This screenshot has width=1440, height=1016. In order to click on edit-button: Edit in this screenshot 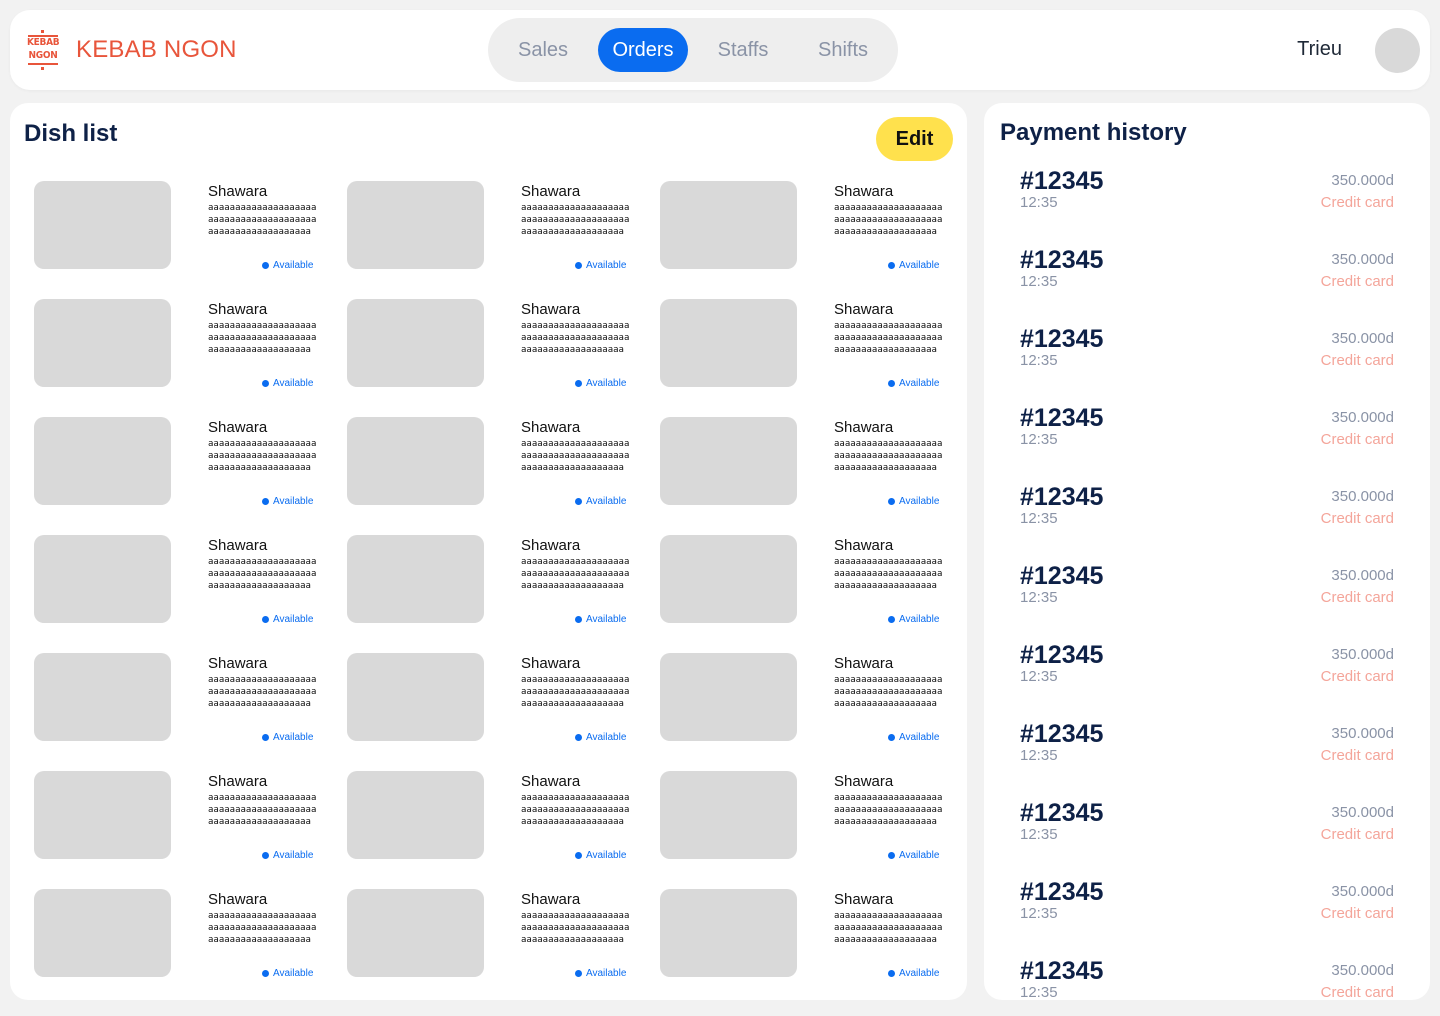, I will do `click(914, 139)`.